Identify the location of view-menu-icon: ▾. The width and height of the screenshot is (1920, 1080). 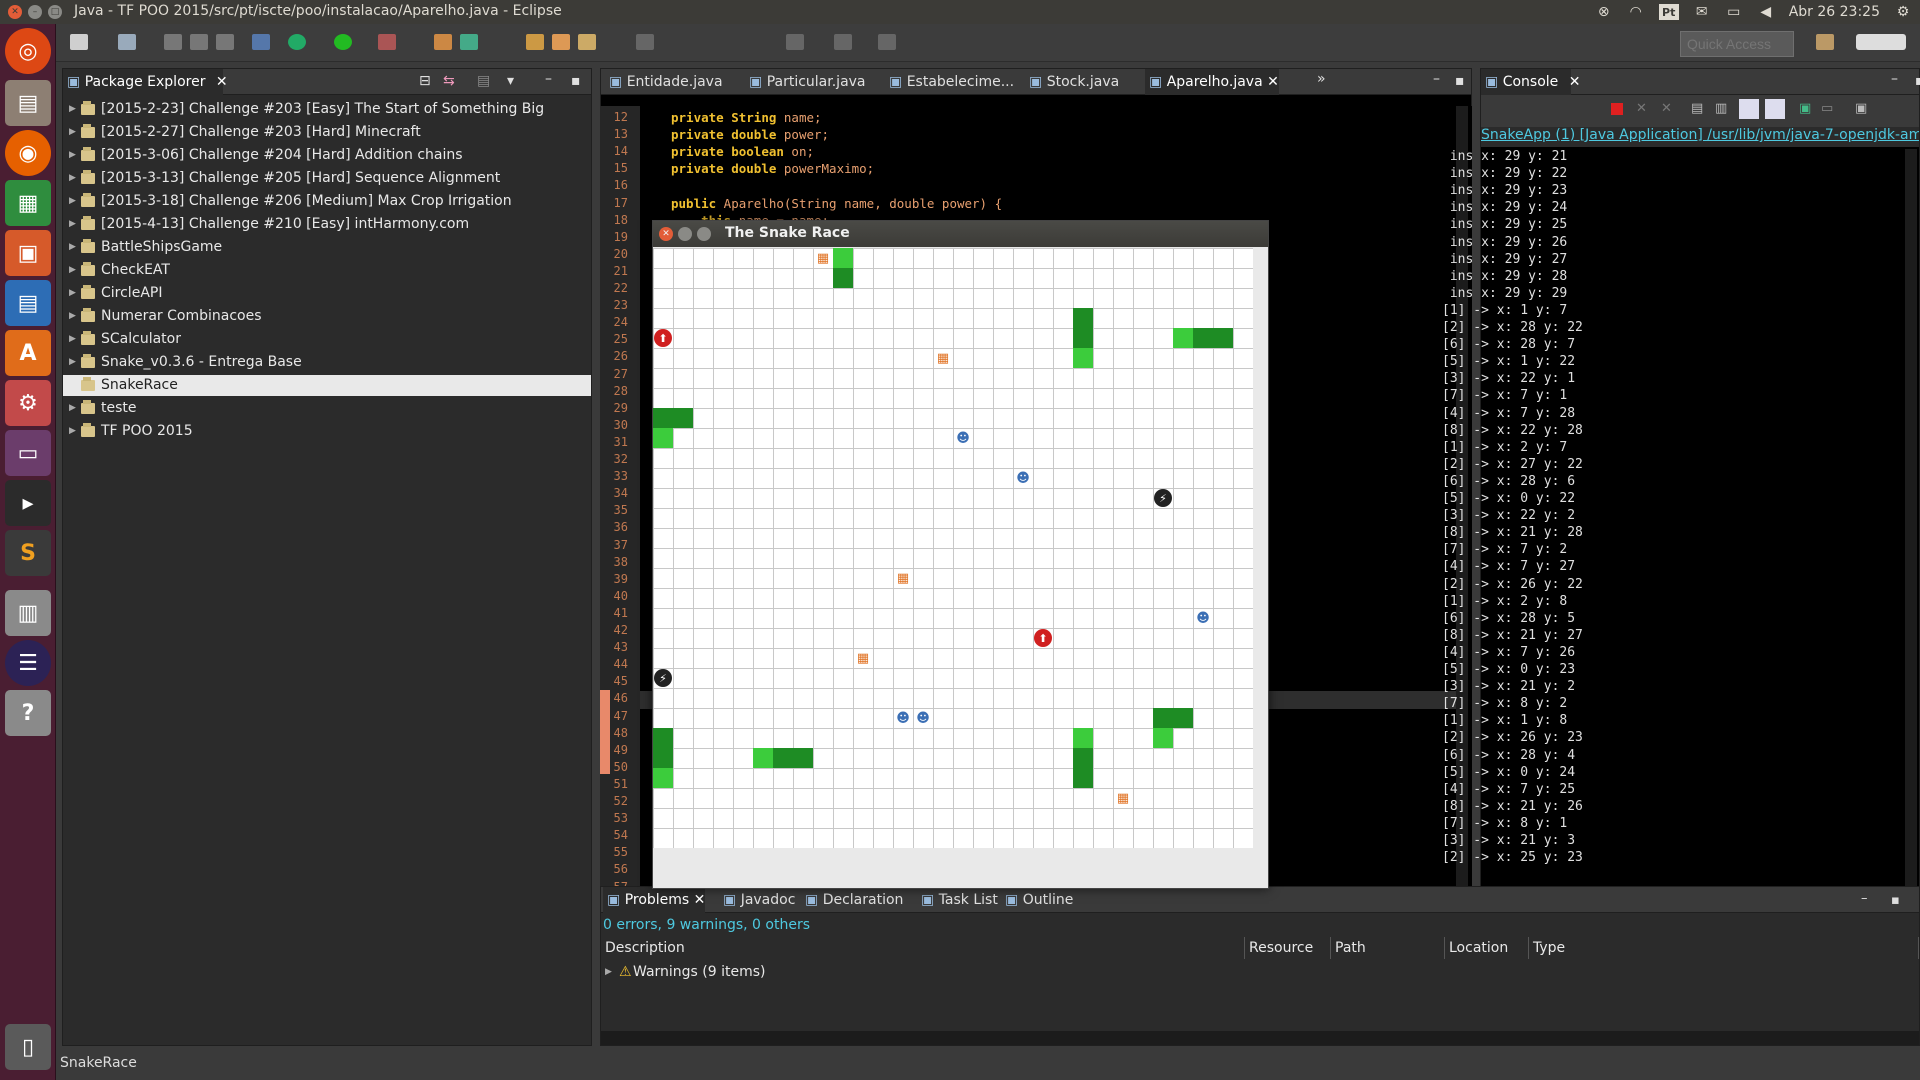
(510, 81).